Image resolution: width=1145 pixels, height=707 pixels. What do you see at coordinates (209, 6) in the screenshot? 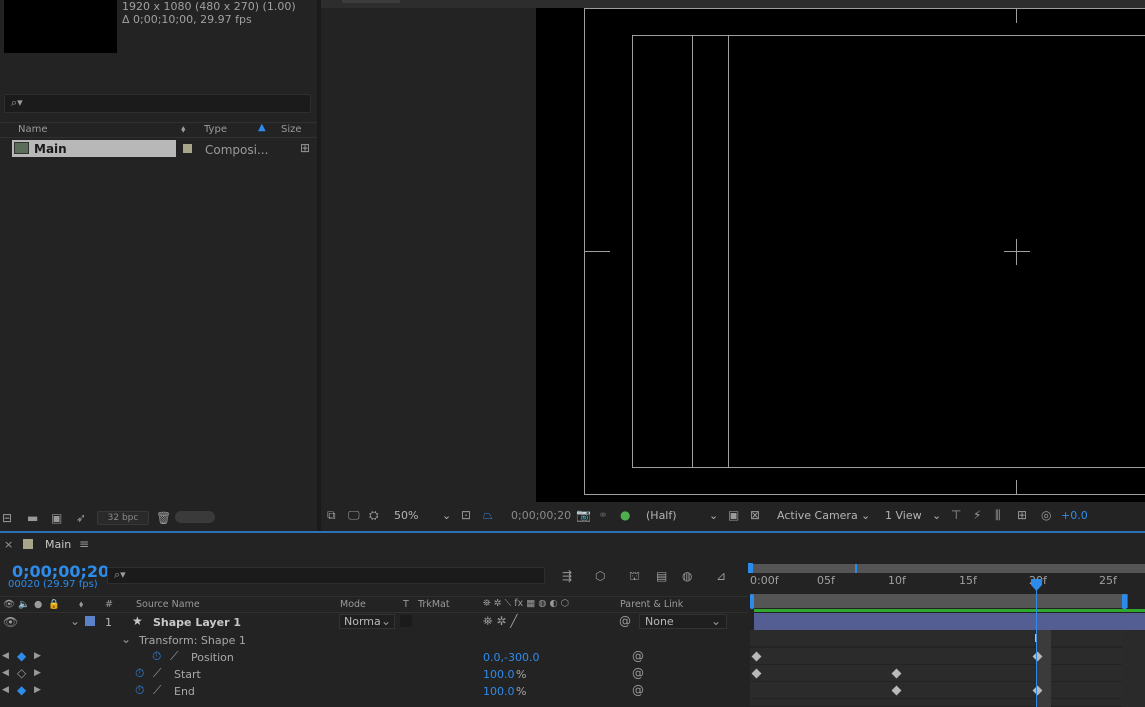
I see `comp-resolution-info: 1920 x 1080 (480 x 270) (1.00)` at bounding box center [209, 6].